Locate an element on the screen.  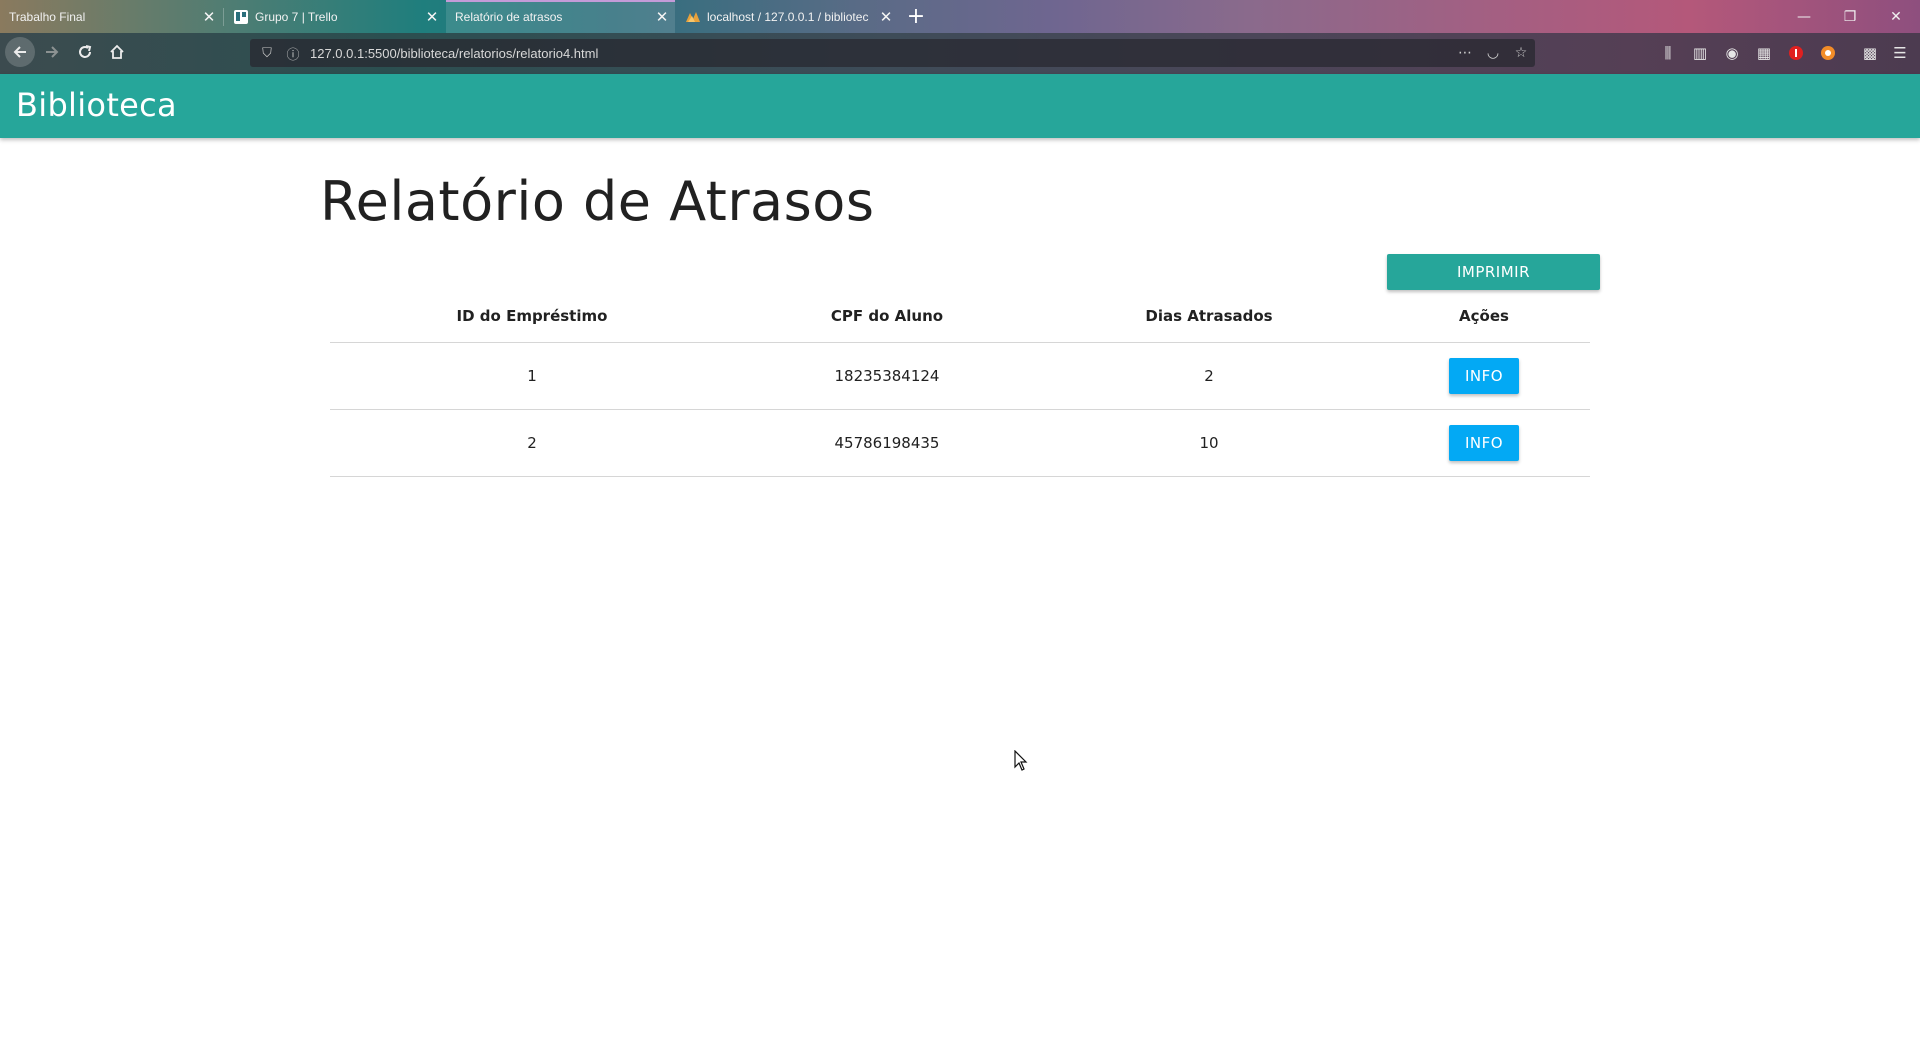
cell-id: 2 is located at coordinates (532, 443).